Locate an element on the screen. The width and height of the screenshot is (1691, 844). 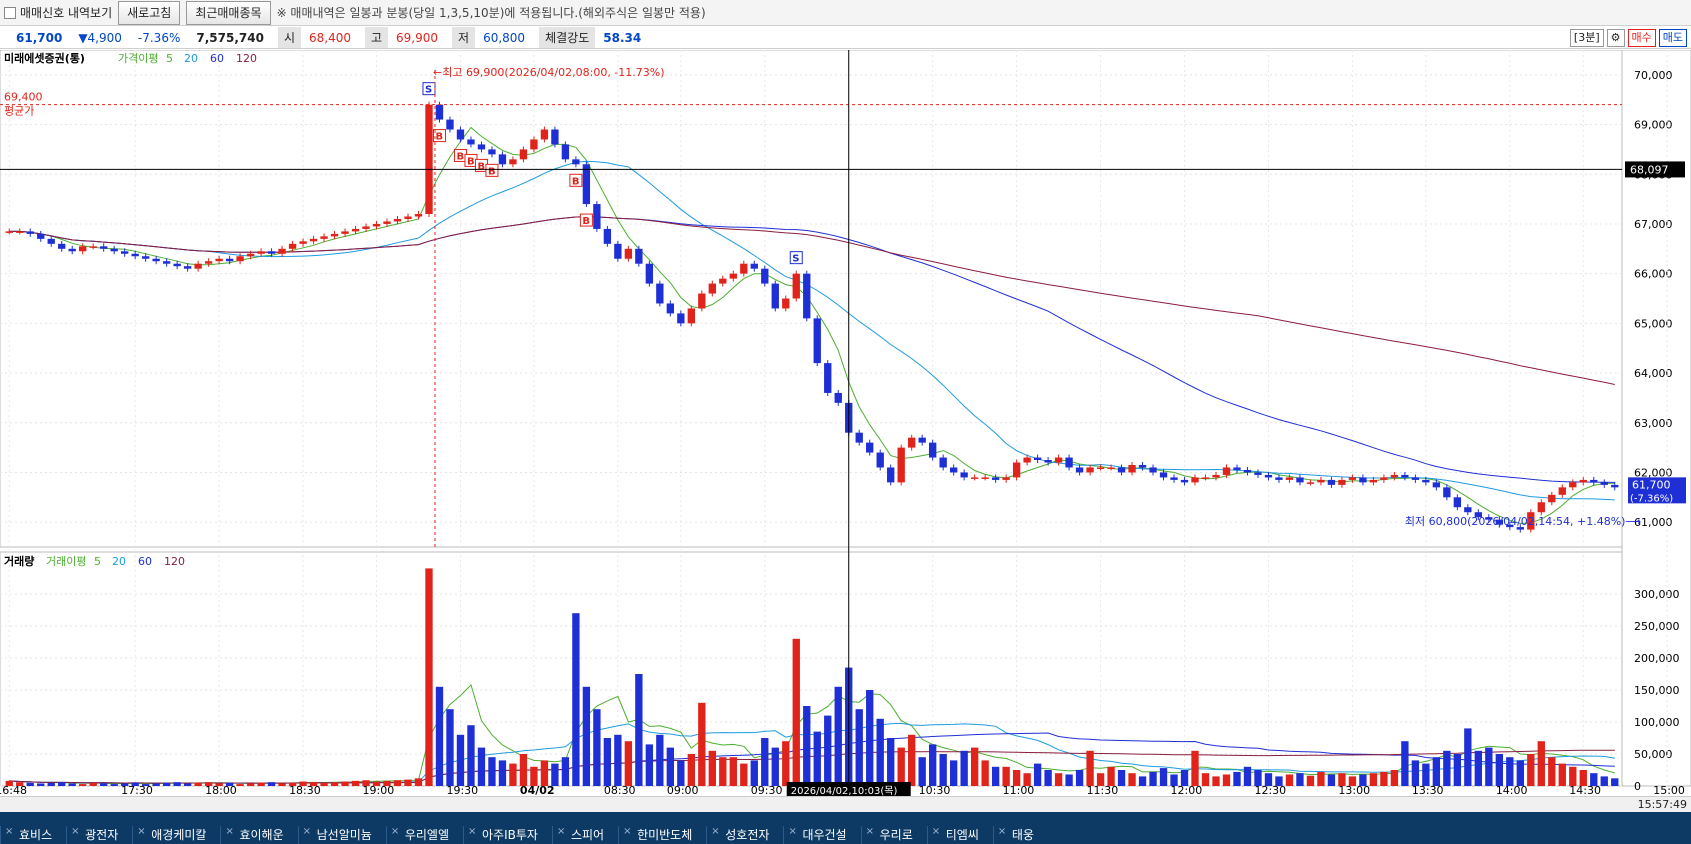
stock-tab: × 태웅 is located at coordinates (1020, 835).